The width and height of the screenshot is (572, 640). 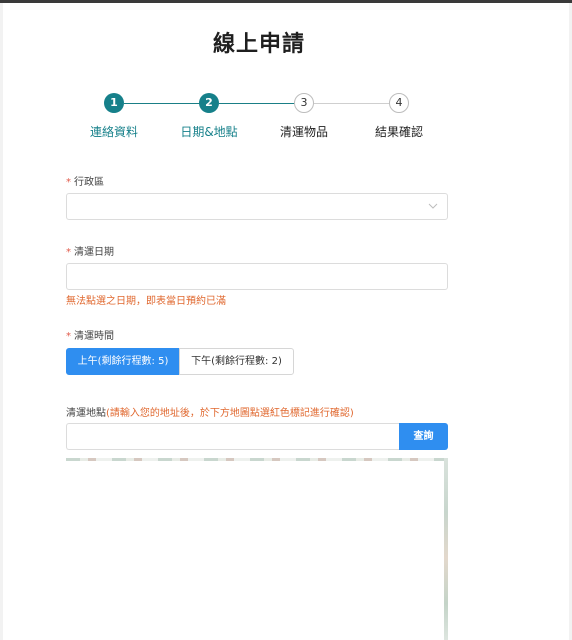 What do you see at coordinates (114, 103) in the screenshot?
I see `step-1-circle: 1` at bounding box center [114, 103].